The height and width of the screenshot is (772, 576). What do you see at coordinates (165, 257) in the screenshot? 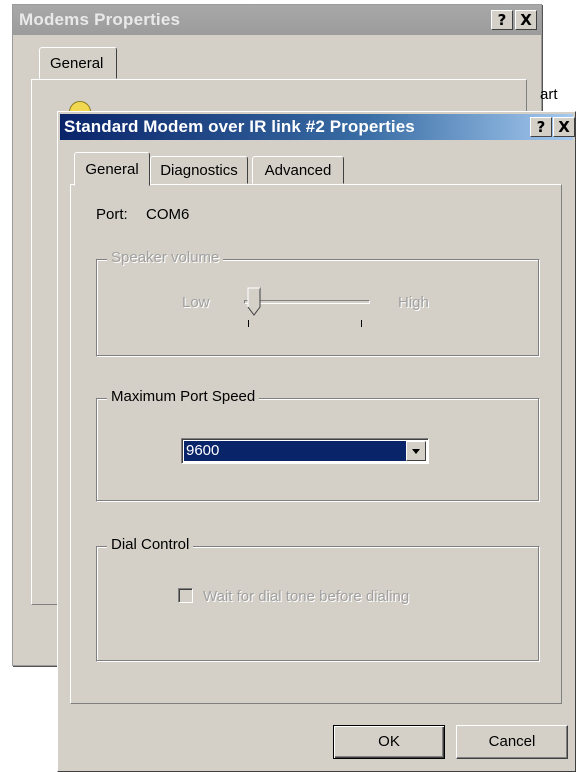
I see `speaker-volume-label: Speaker volume` at bounding box center [165, 257].